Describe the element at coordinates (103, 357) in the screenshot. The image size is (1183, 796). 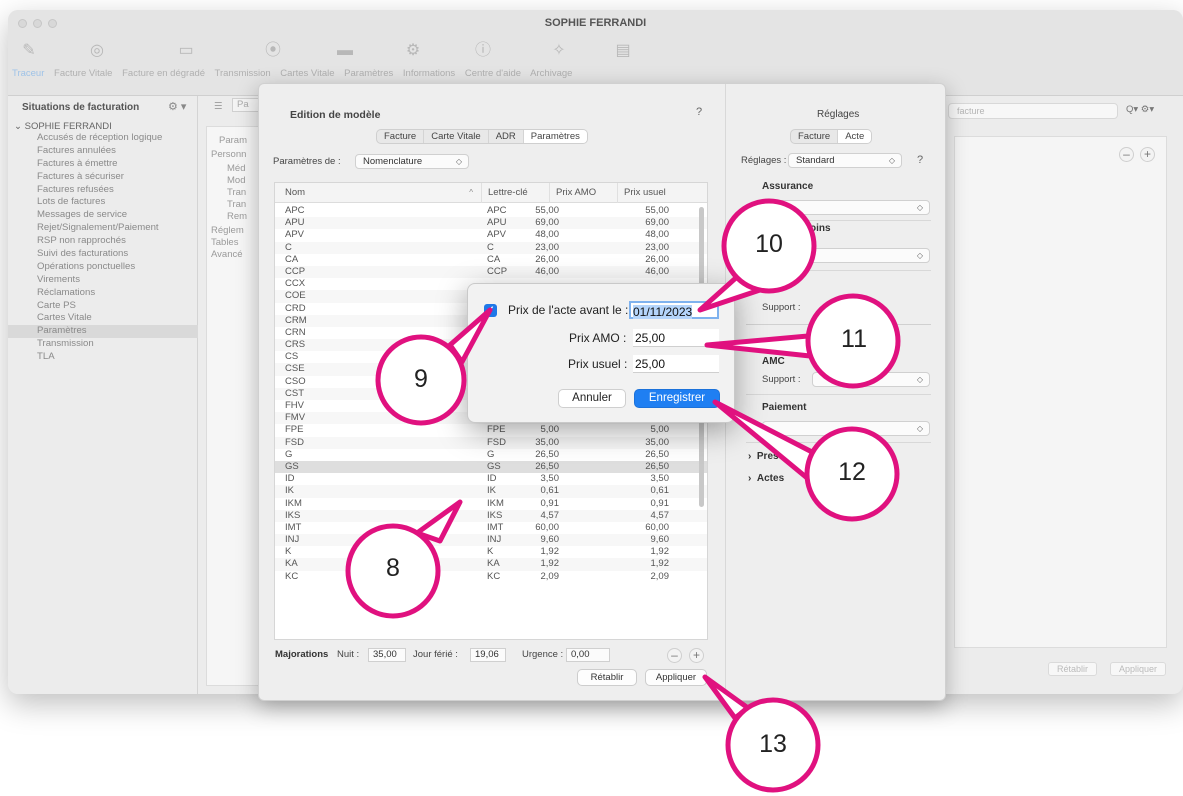
I see `sidebar-item: TLA` at that location.